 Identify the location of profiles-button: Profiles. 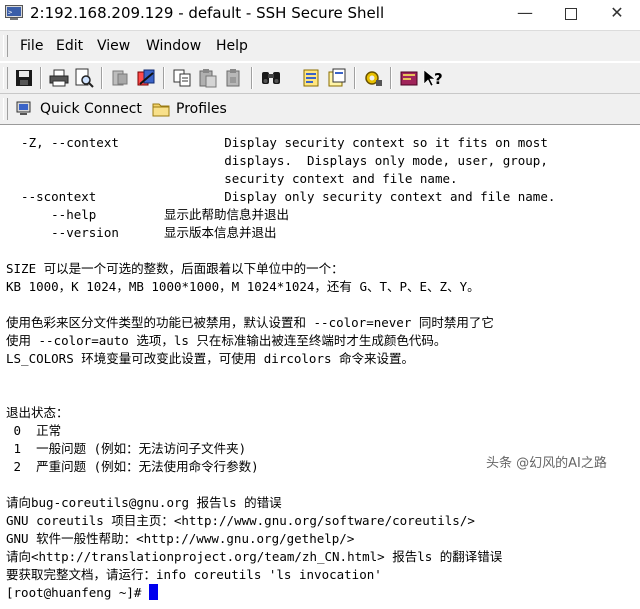
(189, 109).